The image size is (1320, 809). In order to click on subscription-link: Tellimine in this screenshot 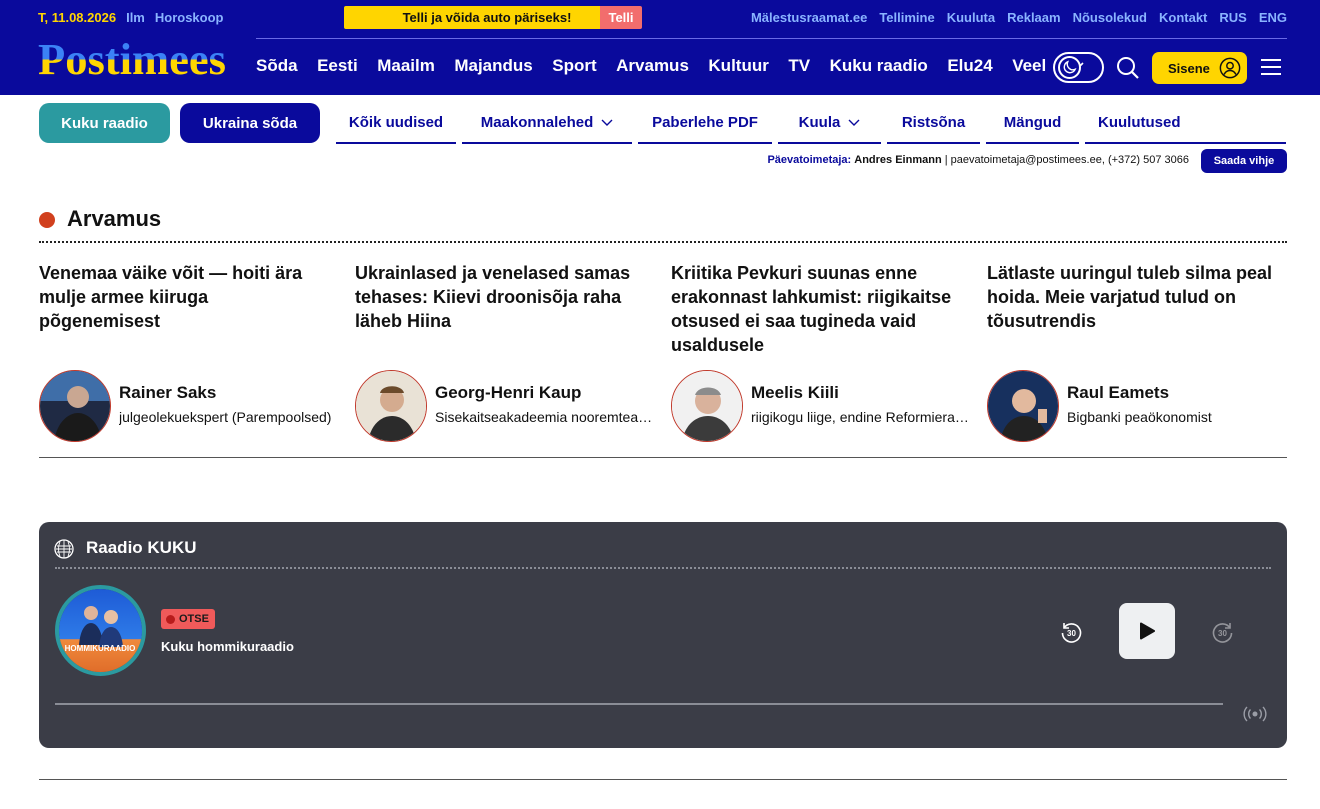, I will do `click(906, 17)`.